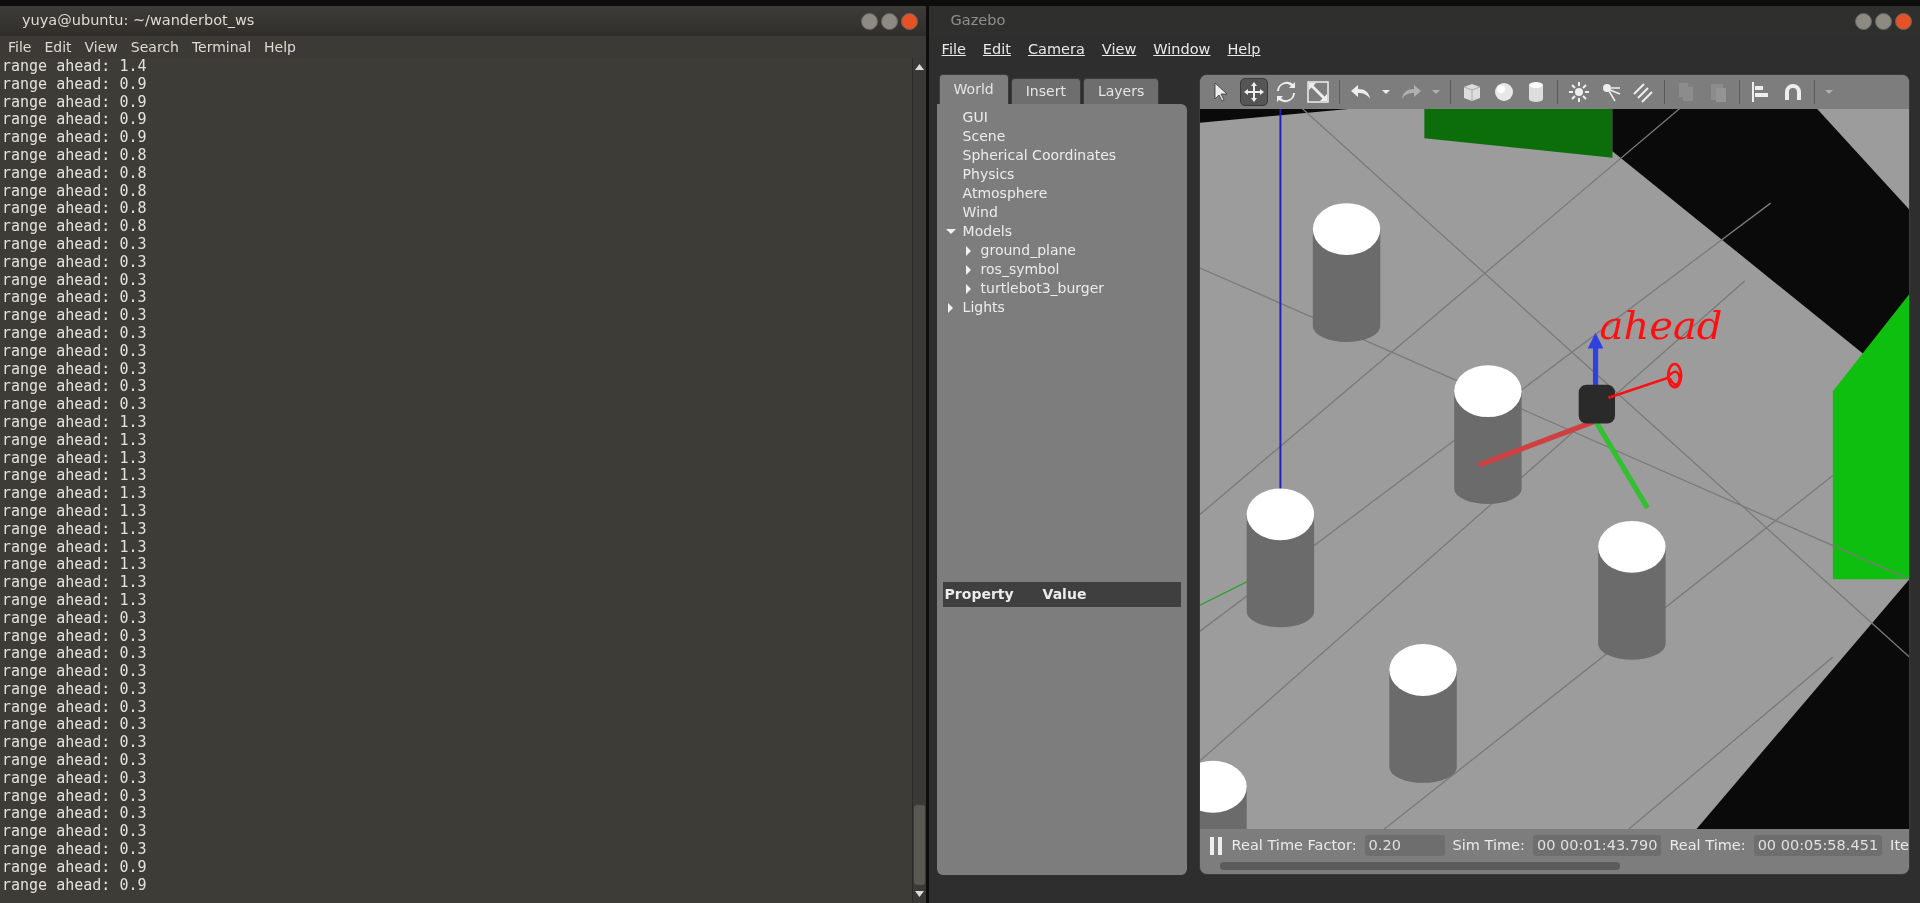  What do you see at coordinates (1028, 250) in the screenshot?
I see `tree-item: ground_plane` at bounding box center [1028, 250].